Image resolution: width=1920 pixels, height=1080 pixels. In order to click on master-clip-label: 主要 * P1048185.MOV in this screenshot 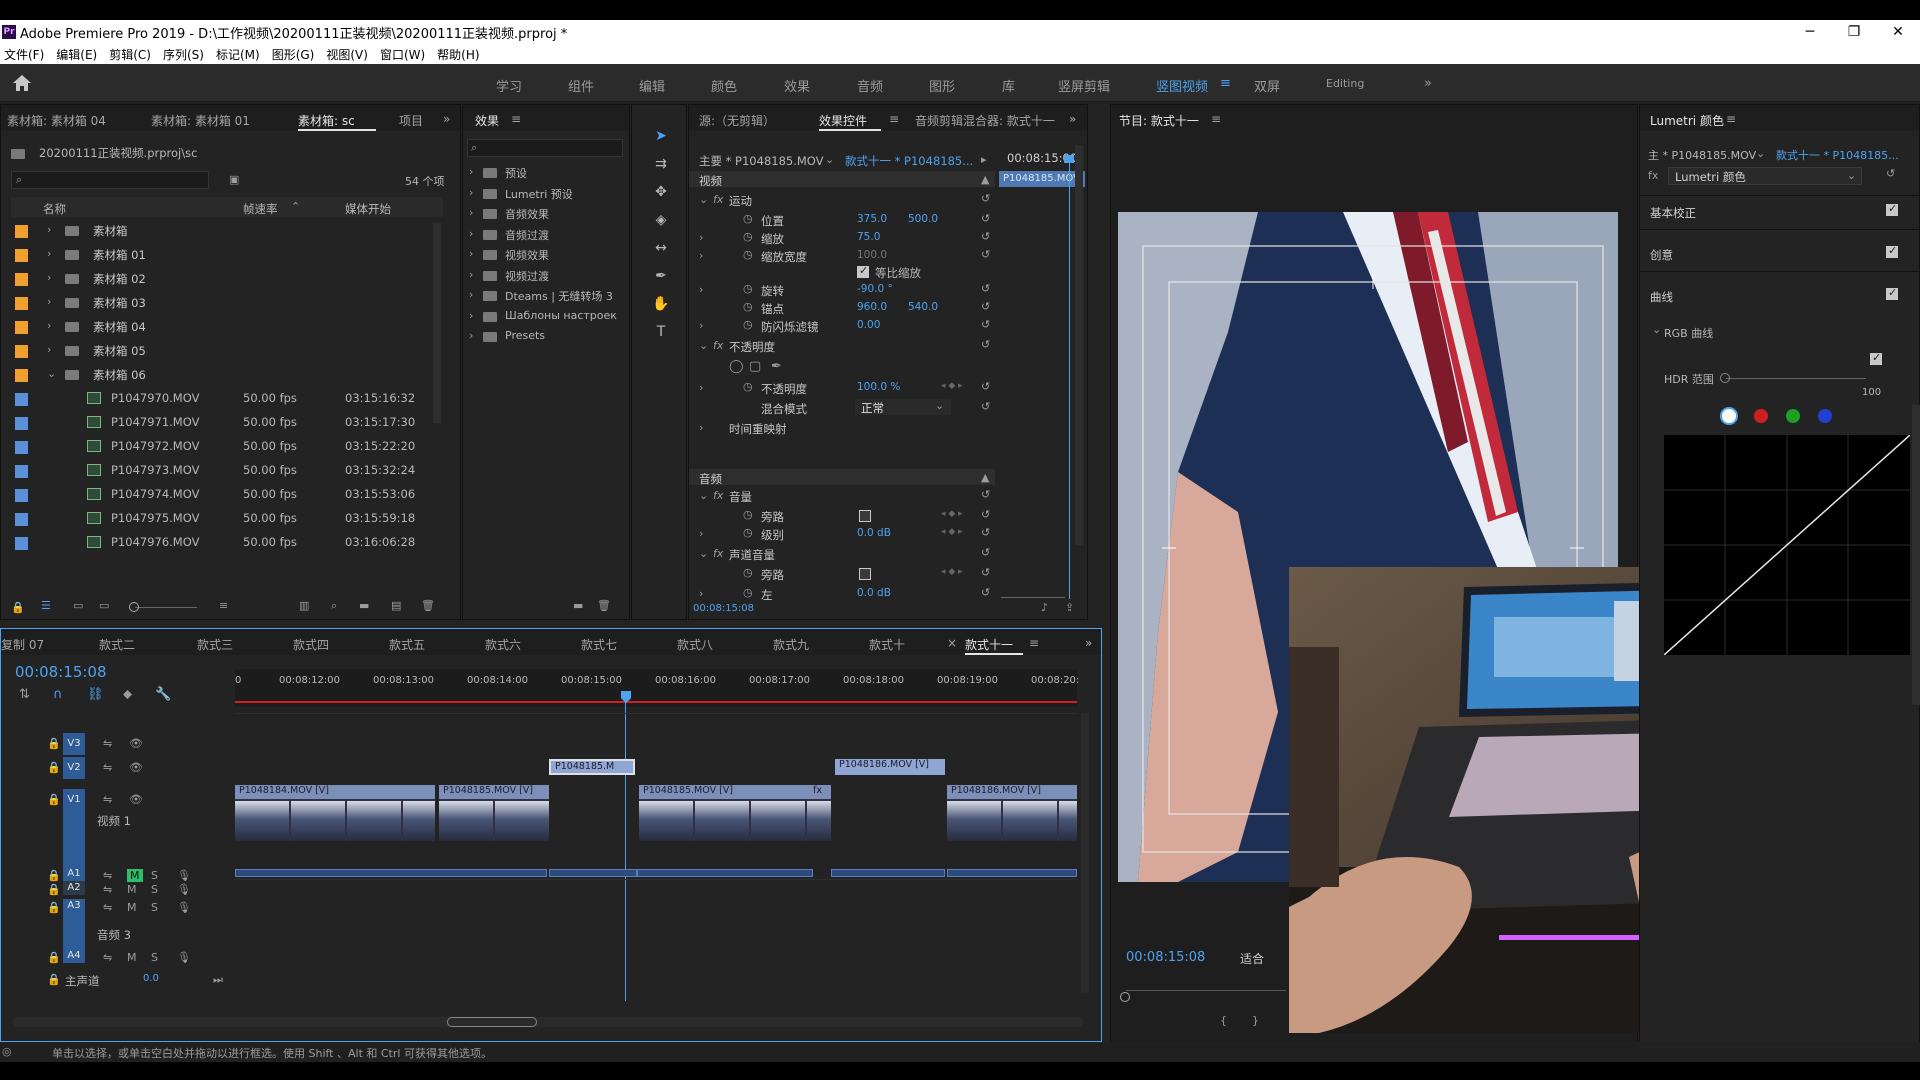, I will do `click(761, 161)`.